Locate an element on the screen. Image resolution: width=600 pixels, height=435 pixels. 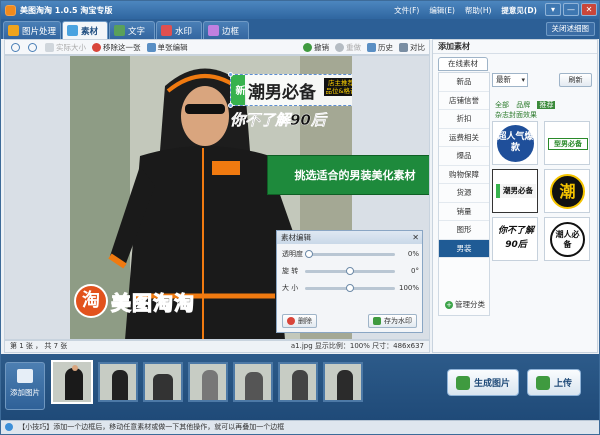
material-thumb: 潮人必备 is located at coordinates (567, 239).